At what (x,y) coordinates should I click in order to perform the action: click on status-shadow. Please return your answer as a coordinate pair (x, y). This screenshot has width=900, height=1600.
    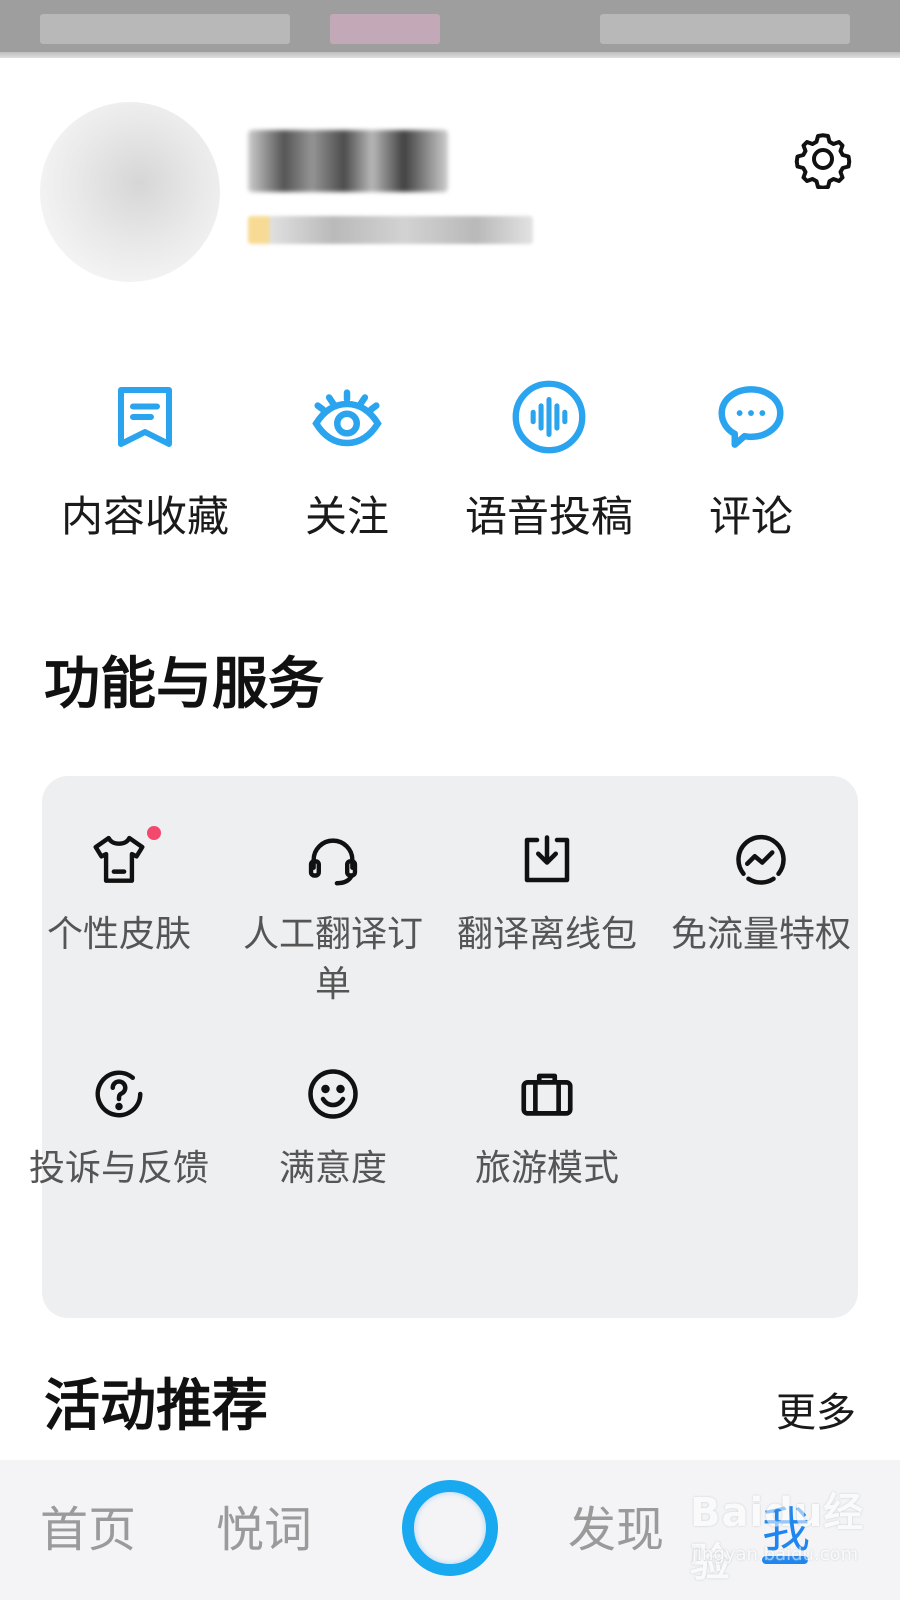
    Looking at the image, I should click on (450, 55).